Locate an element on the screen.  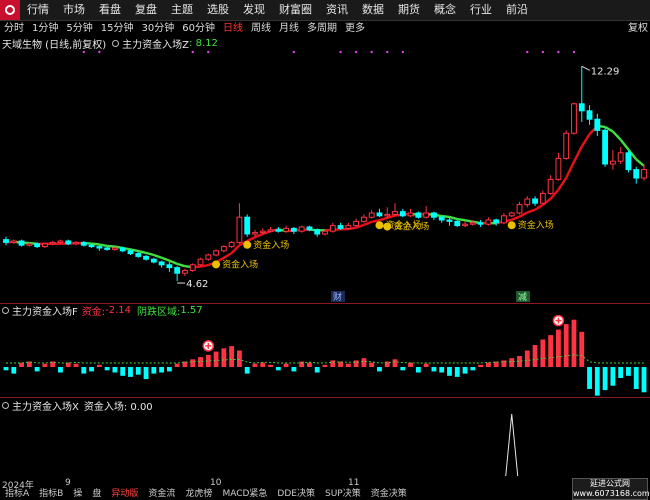
indicator-tab: 指标B is located at coordinates (51, 494).